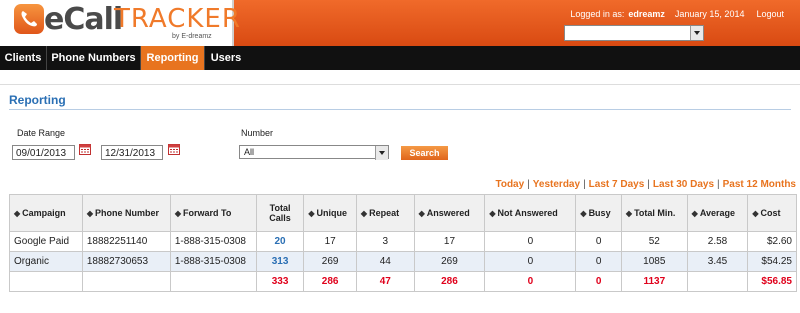 This screenshot has width=800, height=313. What do you see at coordinates (617, 184) in the screenshot?
I see `link-last-7-days: Last 7 Days` at bounding box center [617, 184].